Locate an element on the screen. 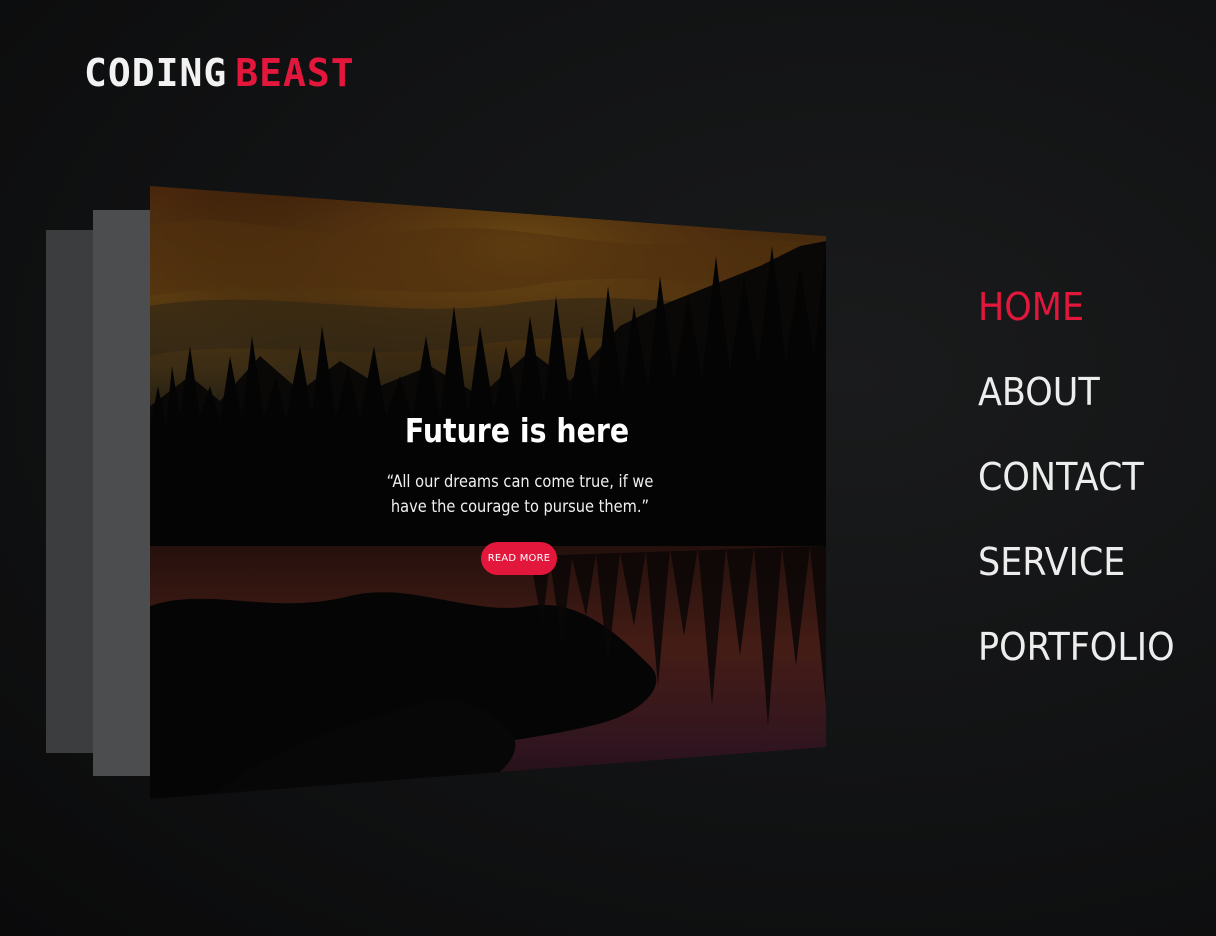  logo: CODING BEAST is located at coordinates (219, 73).